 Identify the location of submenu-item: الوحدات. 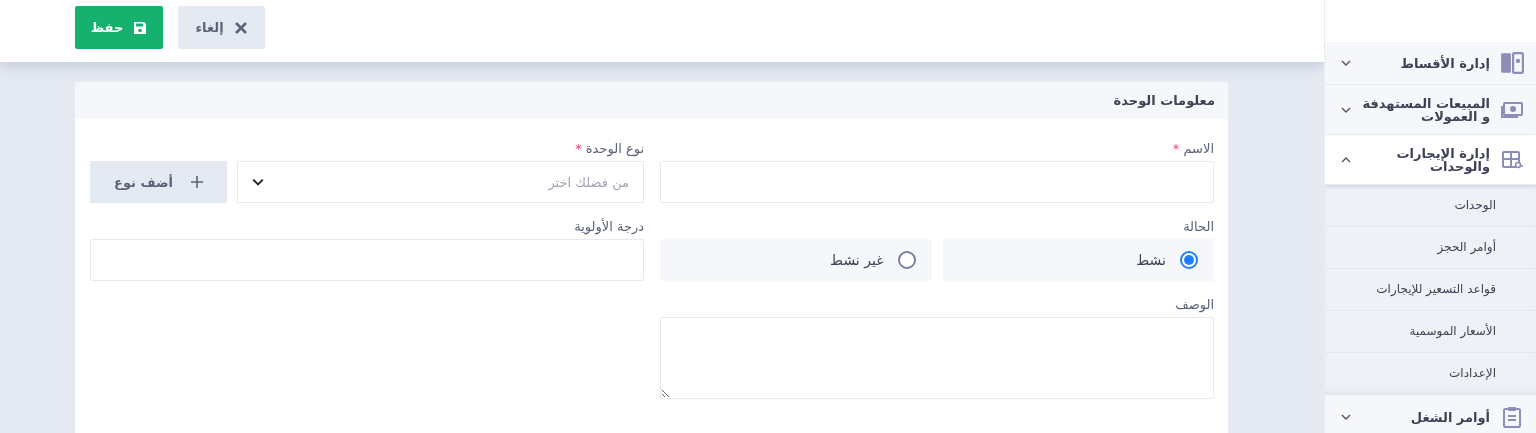
(1430, 206).